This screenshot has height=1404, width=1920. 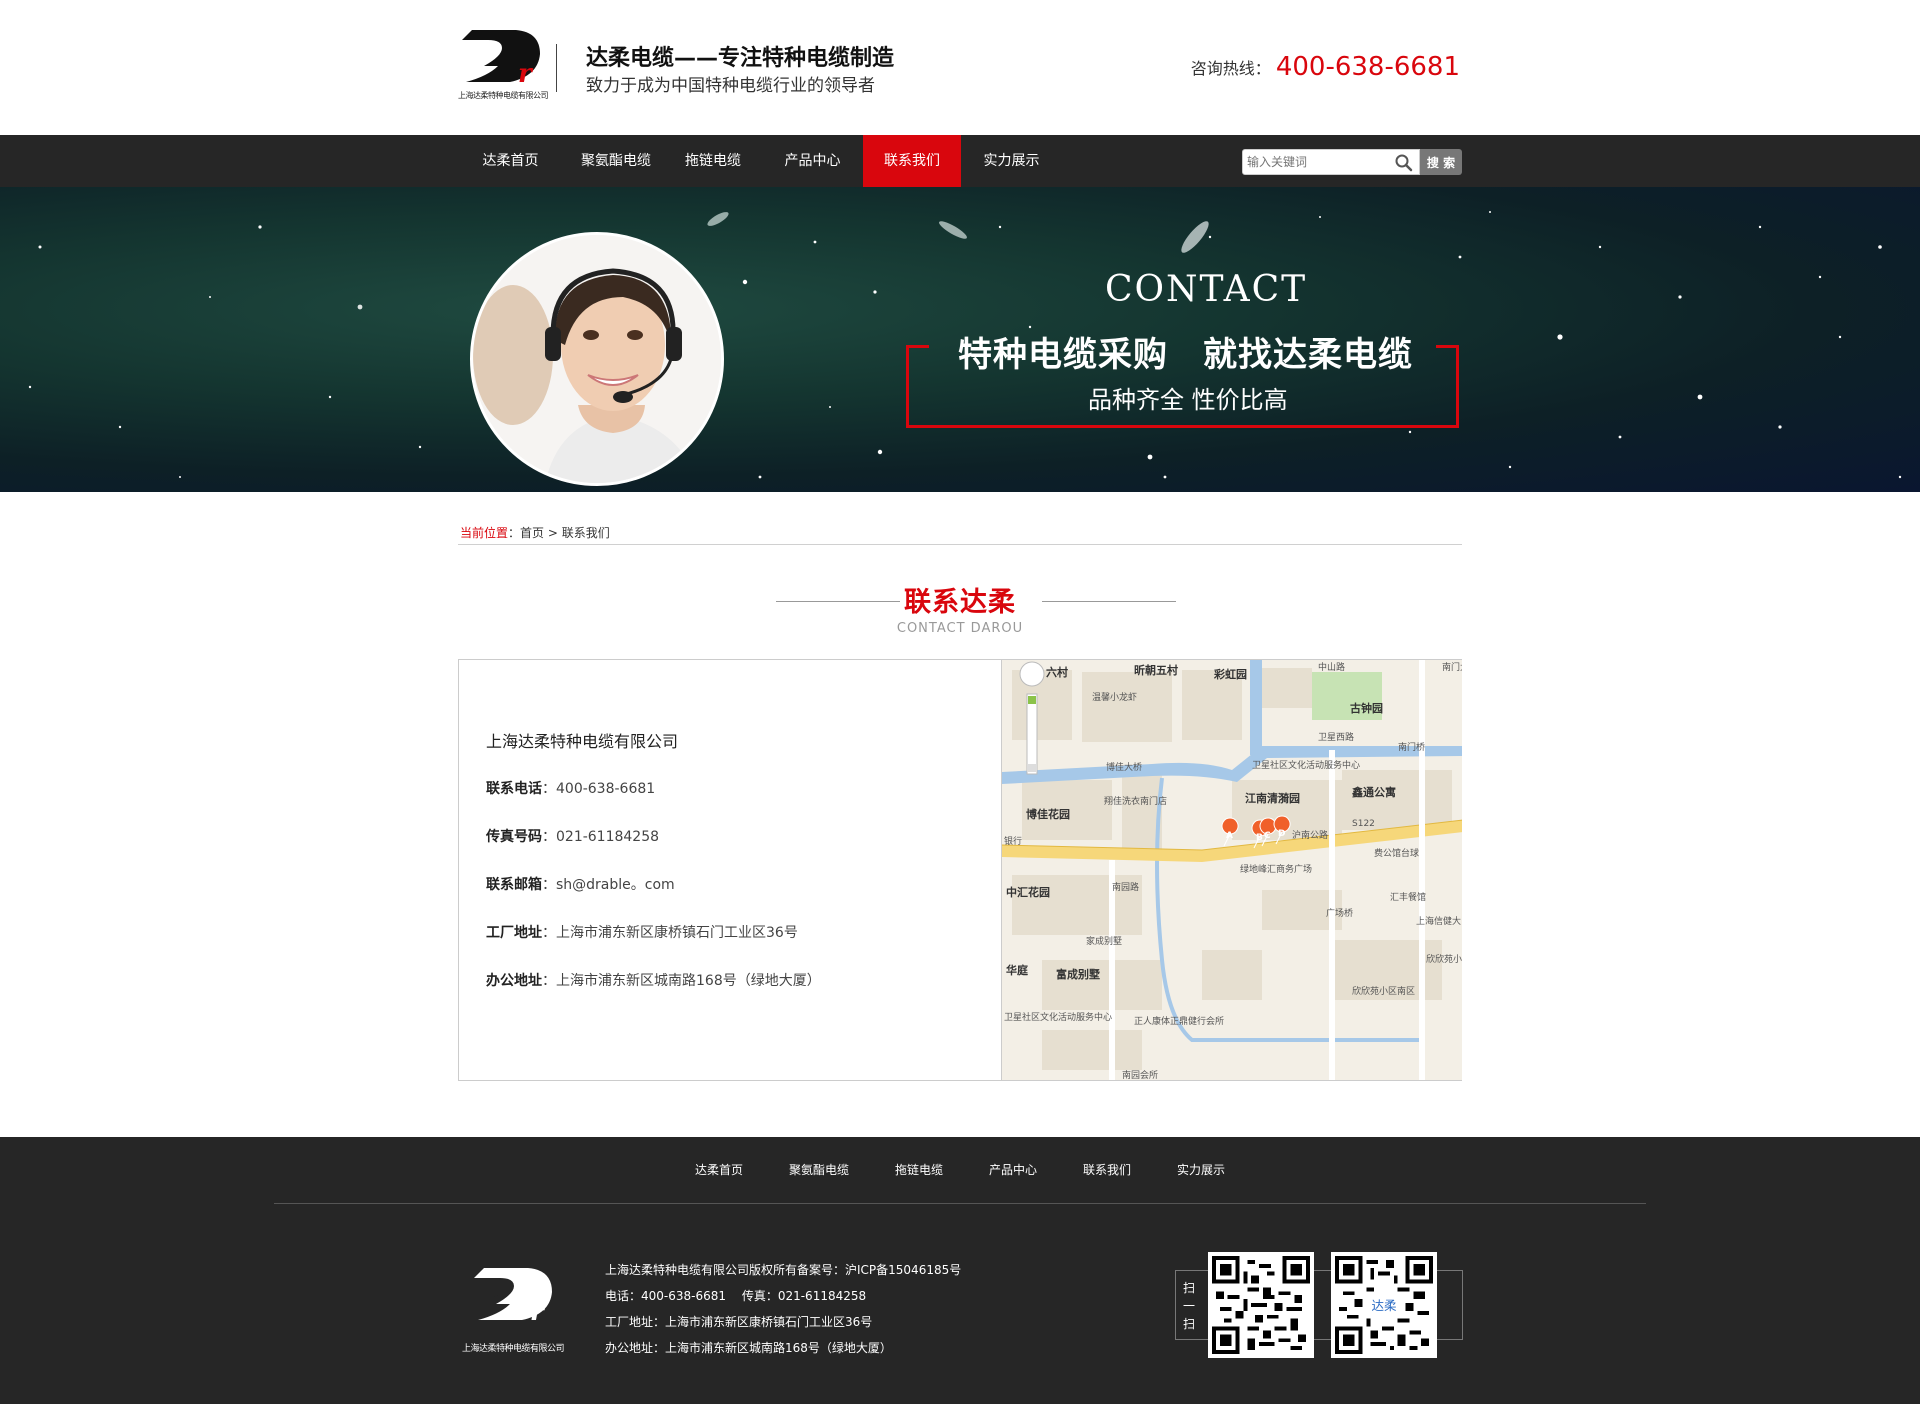 I want to click on info-value: ：上海市浦东新区康桥镇石门工业区36号, so click(x=670, y=933).